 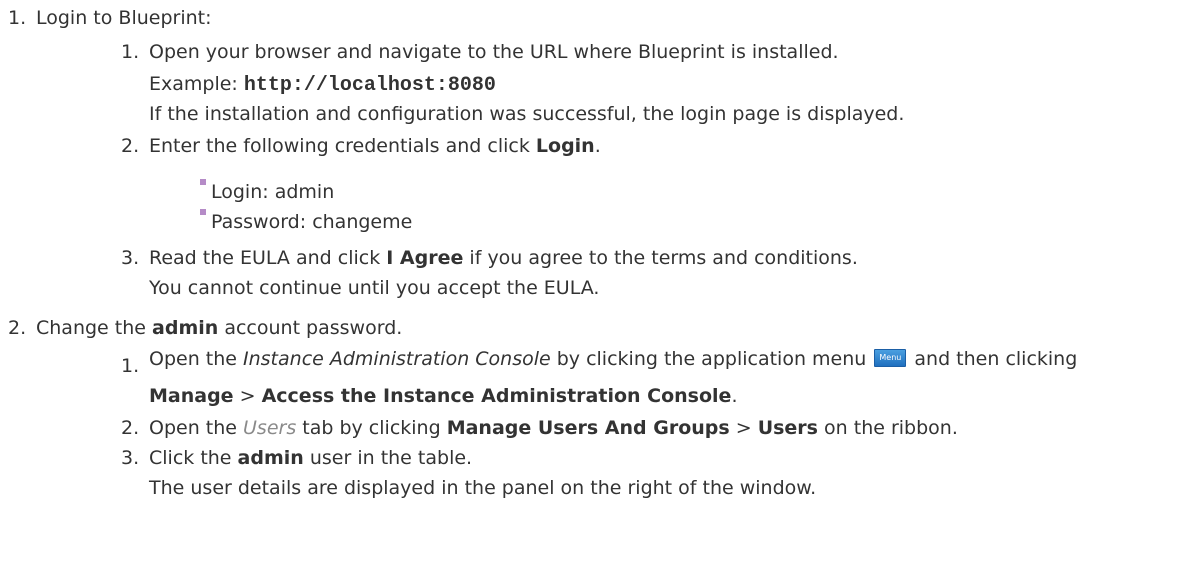 What do you see at coordinates (124, 18) in the screenshot?
I see `step-1-text: Login to Blueprint:` at bounding box center [124, 18].